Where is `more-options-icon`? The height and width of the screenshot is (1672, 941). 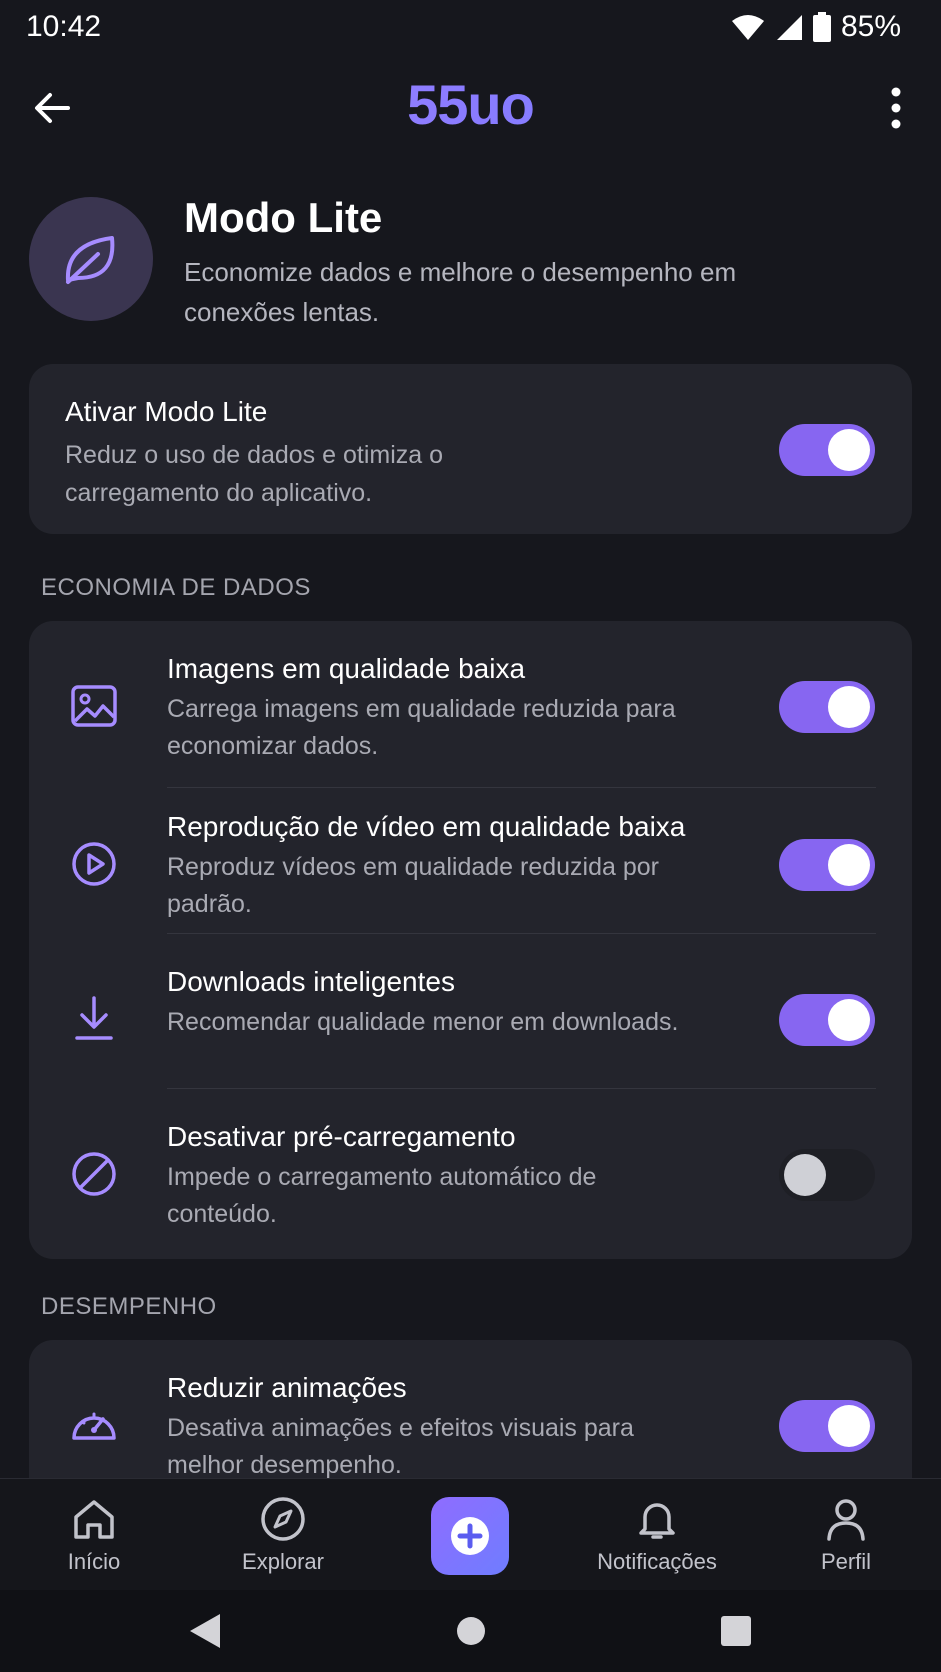
more-options-icon is located at coordinates (896, 108).